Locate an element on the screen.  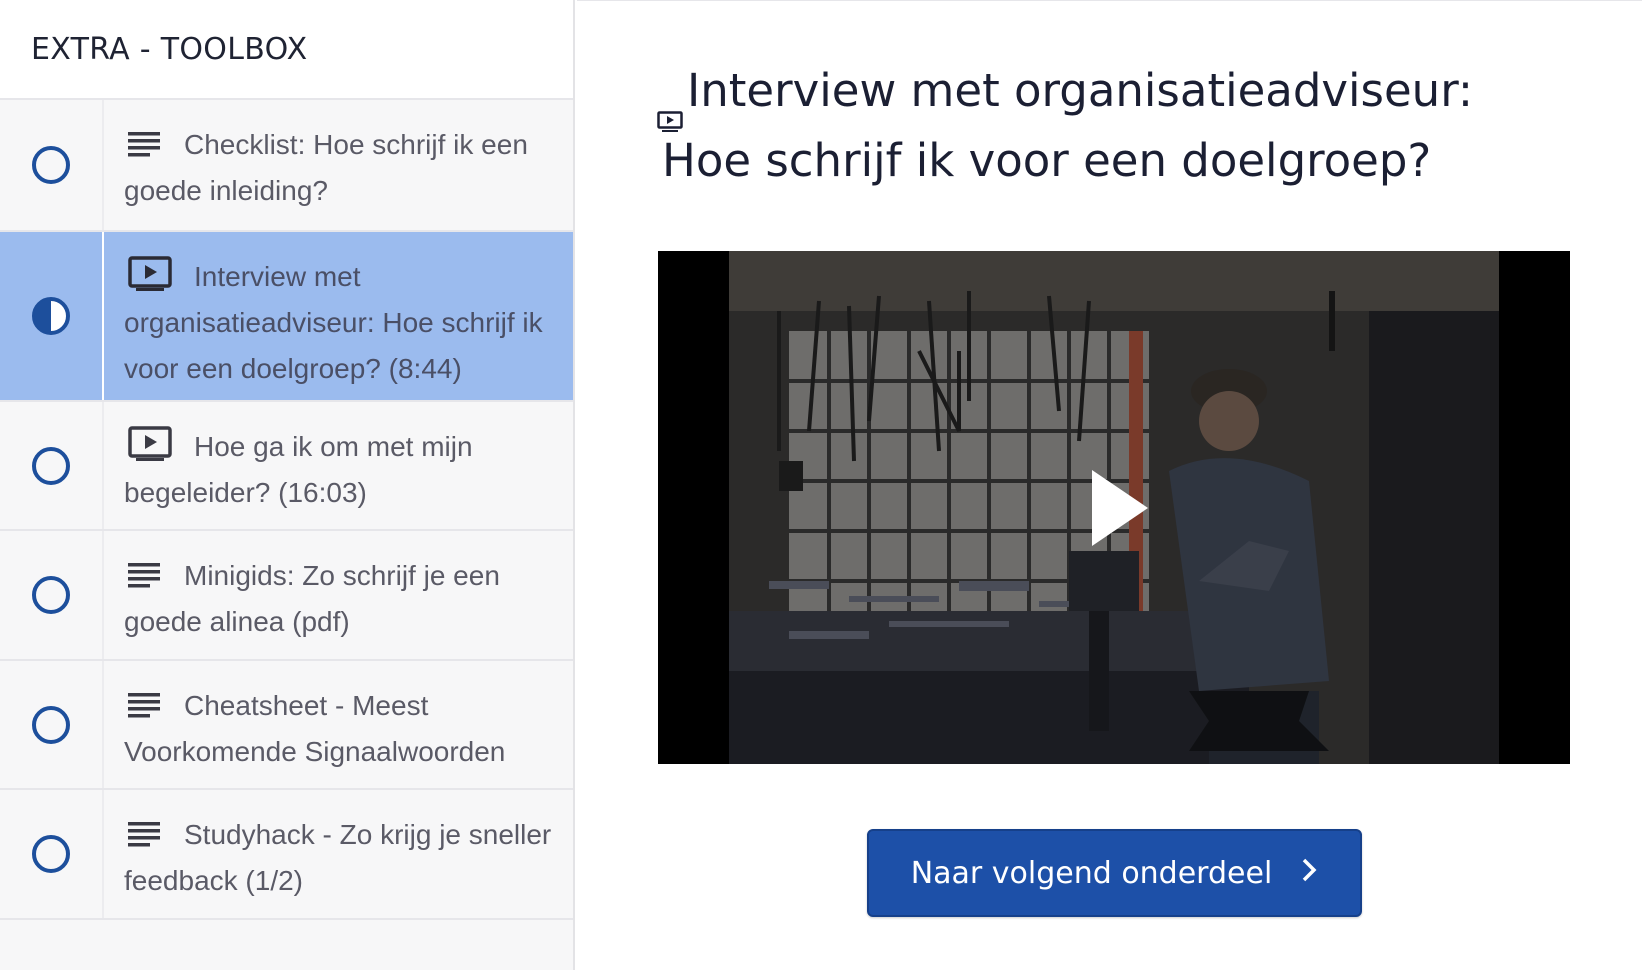
next-lecture-button: Naar volgend onderdeel is located at coordinates (1114, 873).